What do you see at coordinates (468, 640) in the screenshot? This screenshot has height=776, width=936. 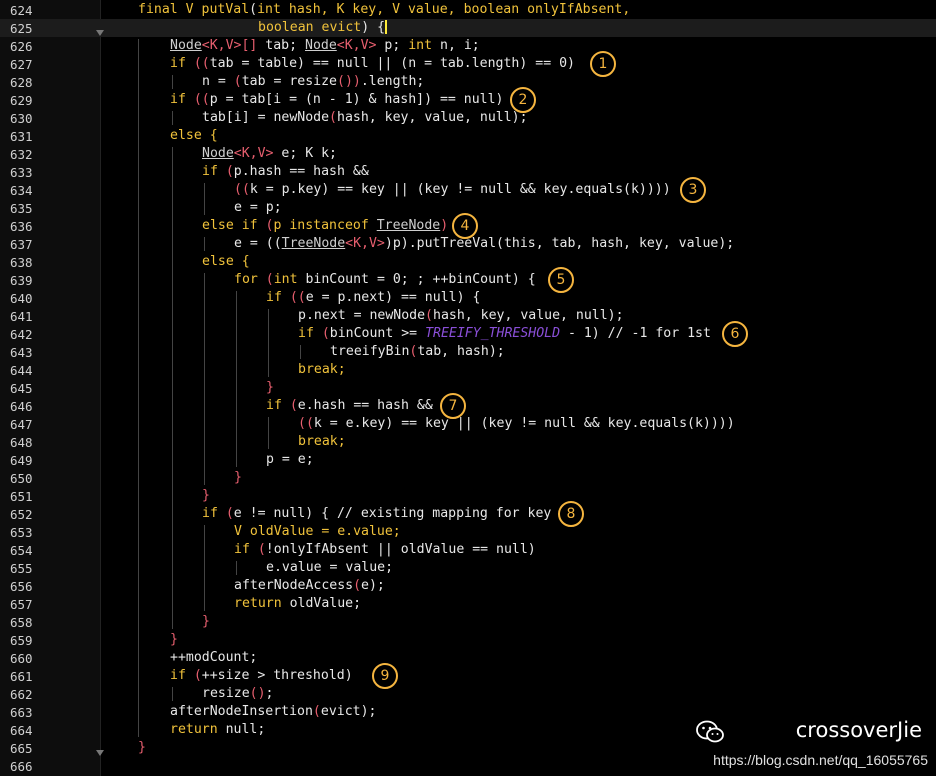 I see `code-line: 659}` at bounding box center [468, 640].